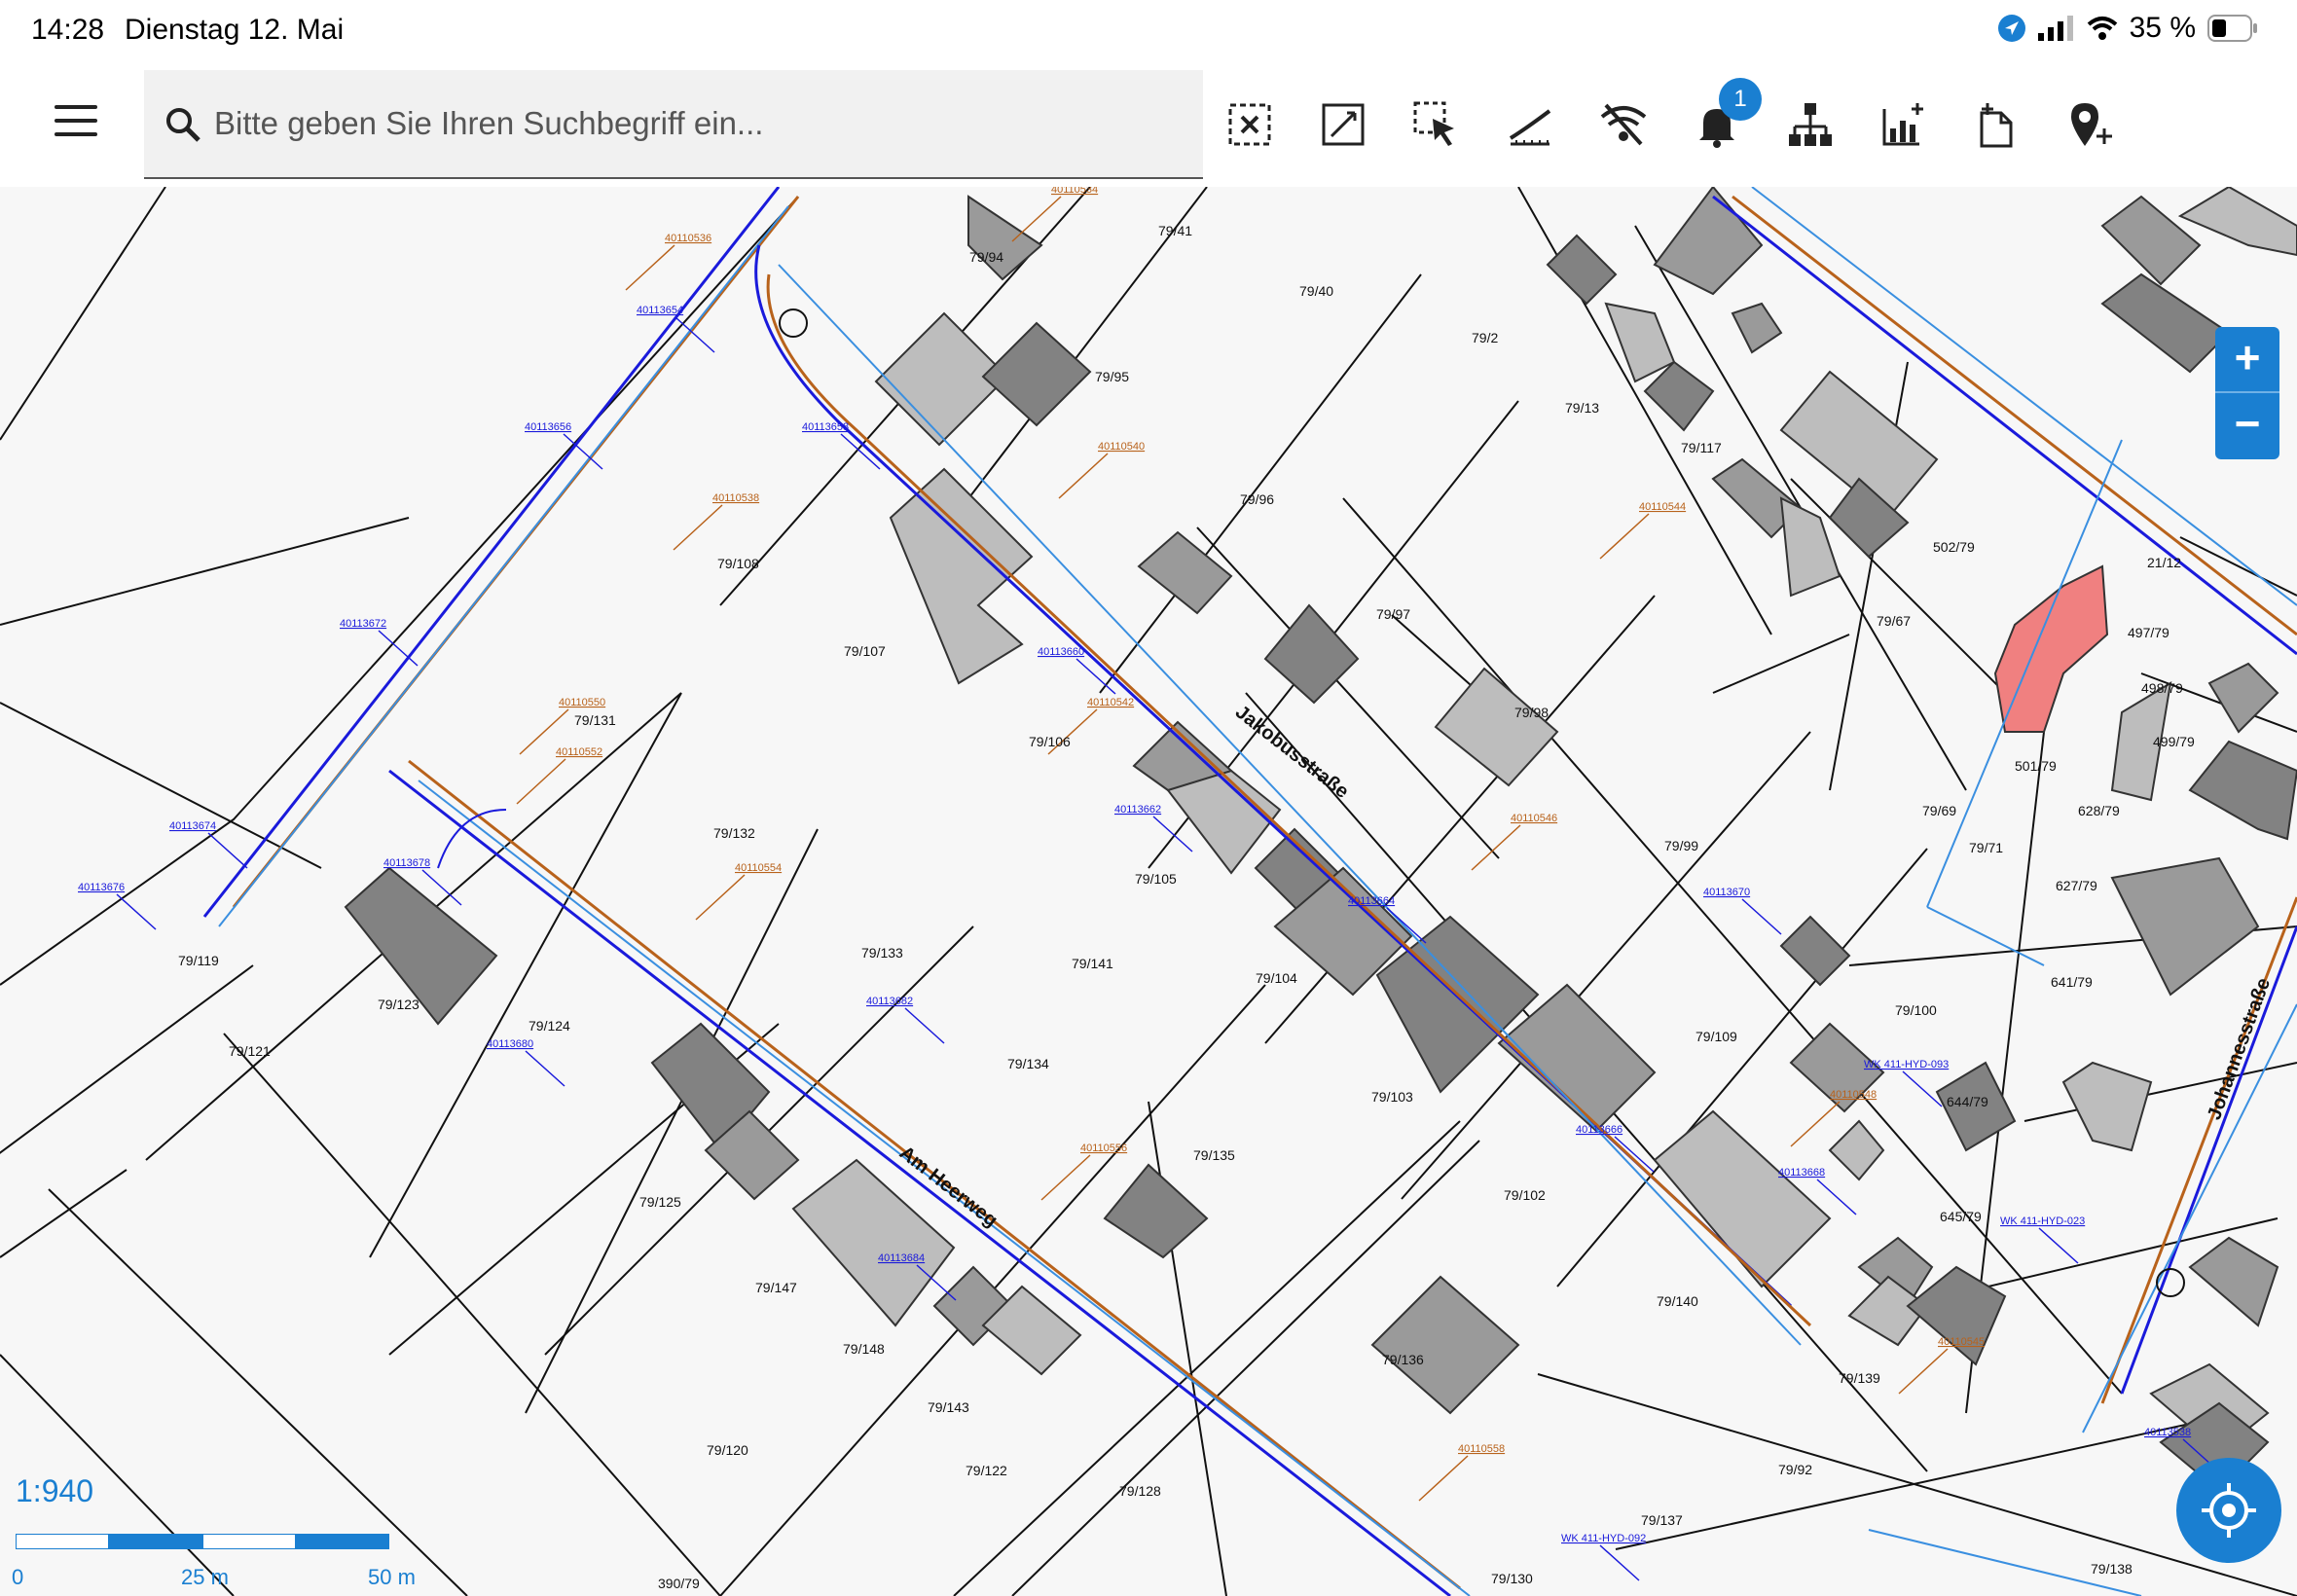 This screenshot has height=1596, width=2297. I want to click on highlighted-building, so click(2051, 648).